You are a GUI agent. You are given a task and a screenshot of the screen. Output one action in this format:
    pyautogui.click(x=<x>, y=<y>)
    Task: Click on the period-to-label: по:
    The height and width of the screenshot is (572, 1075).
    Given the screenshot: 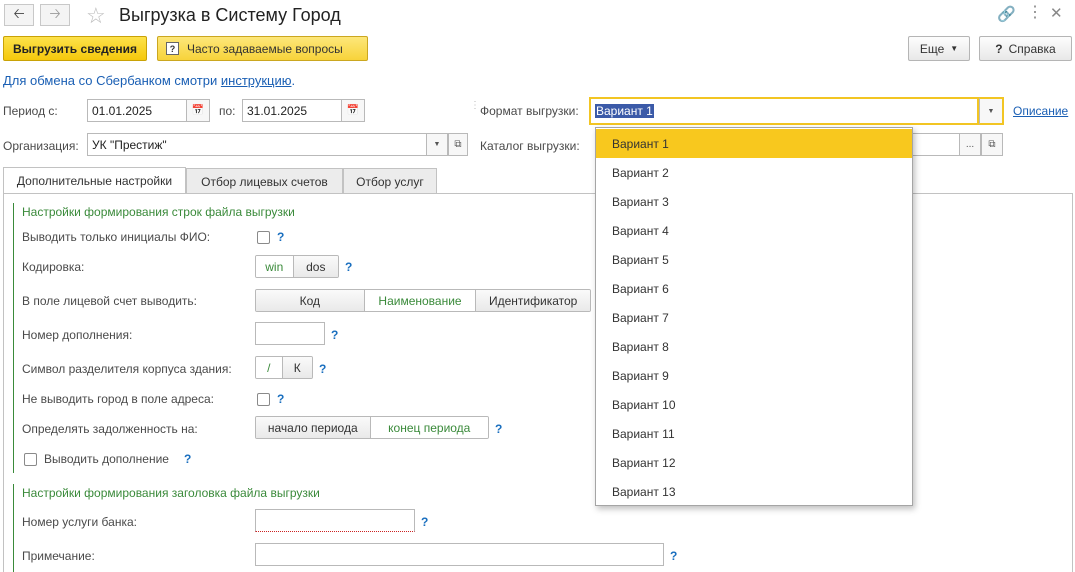 What is the action you would take?
    pyautogui.click(x=227, y=111)
    